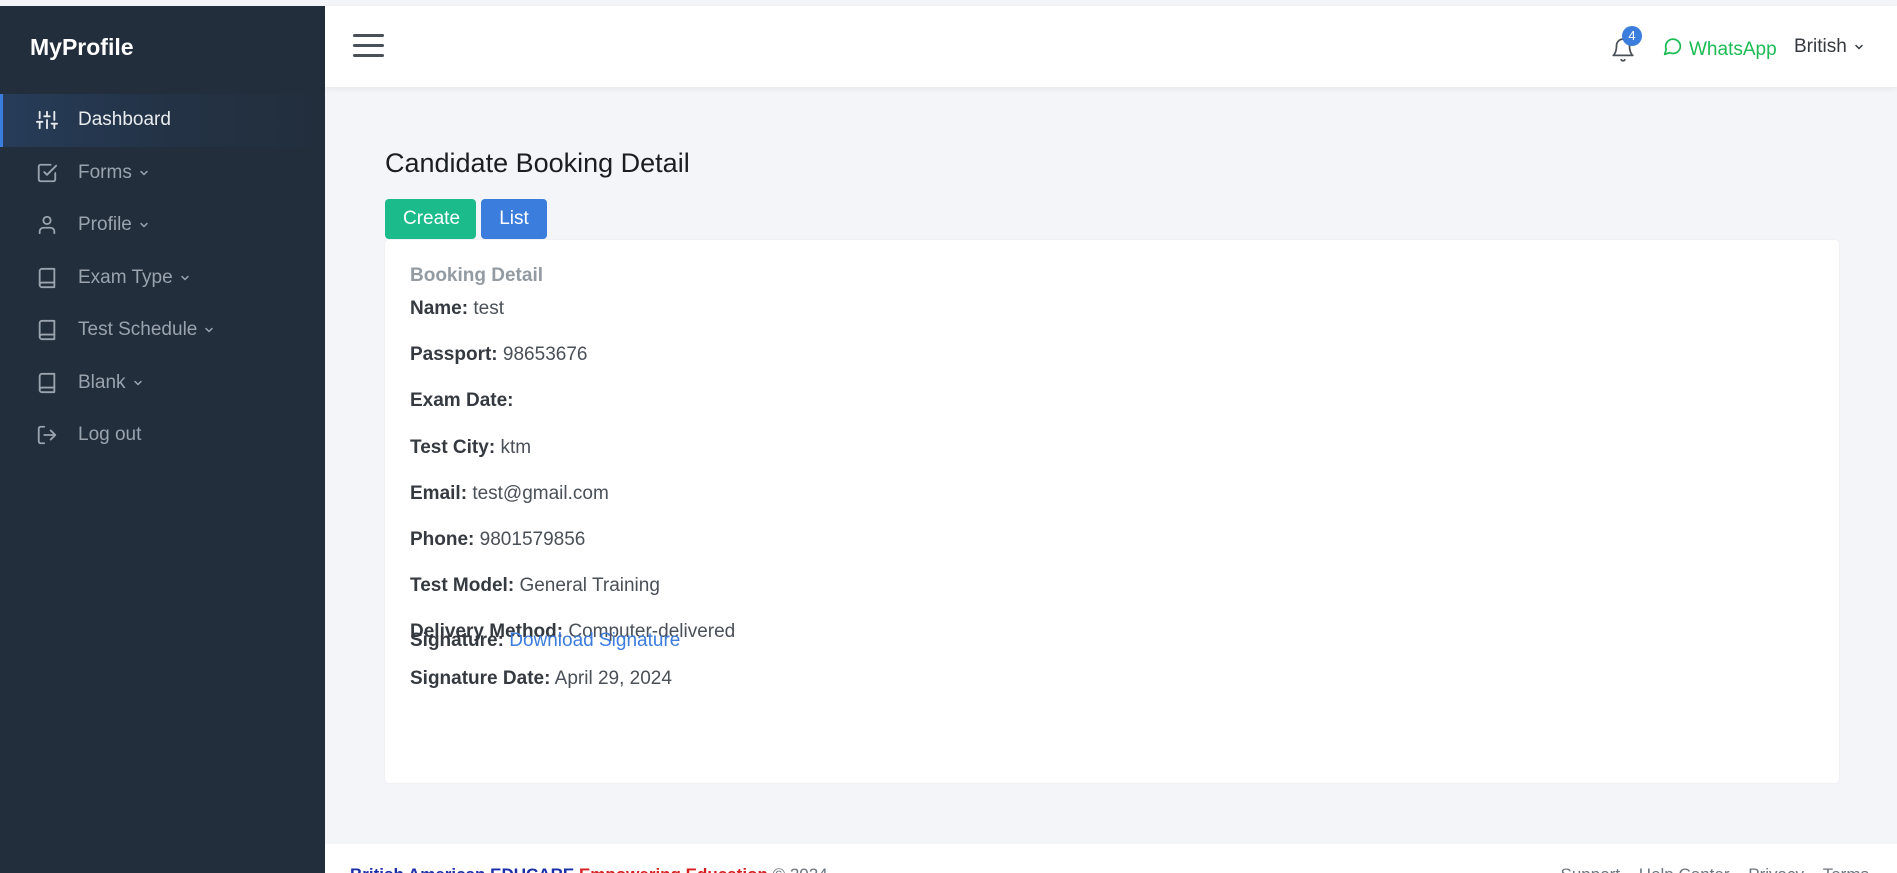  I want to click on language-label: British, so click(1820, 46).